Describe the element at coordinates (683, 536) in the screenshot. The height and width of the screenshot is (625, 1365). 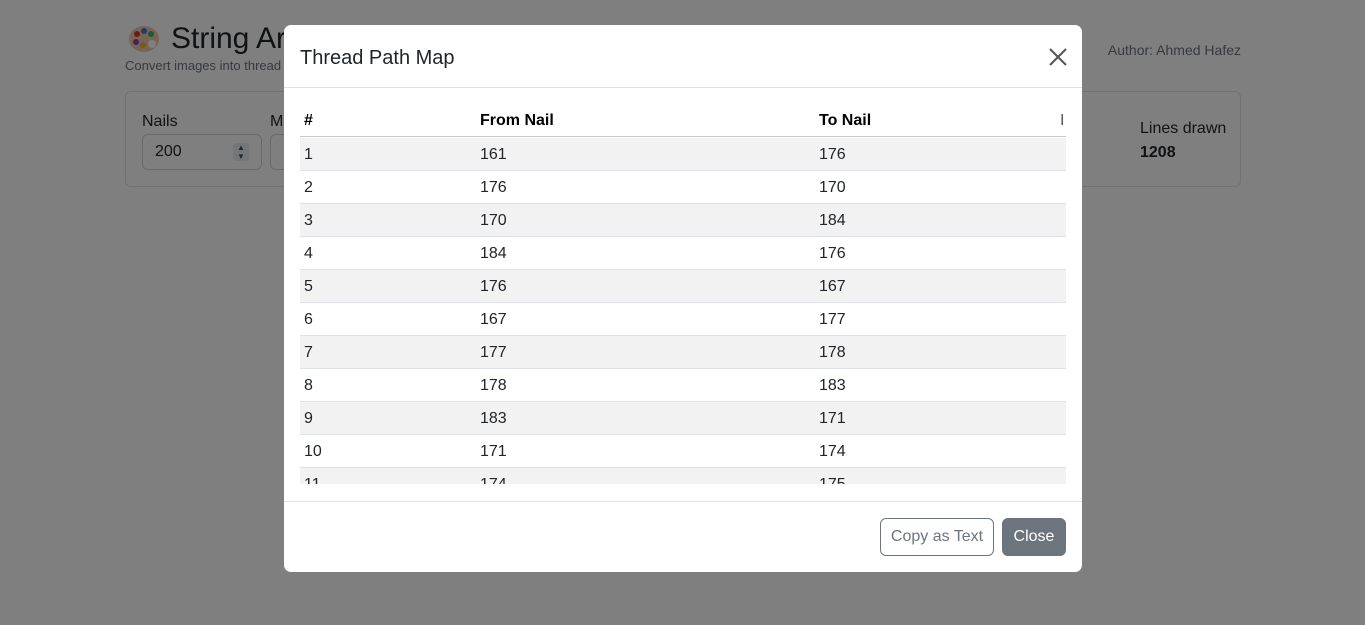
I see `modal-footer: Copy as Text Close` at that location.